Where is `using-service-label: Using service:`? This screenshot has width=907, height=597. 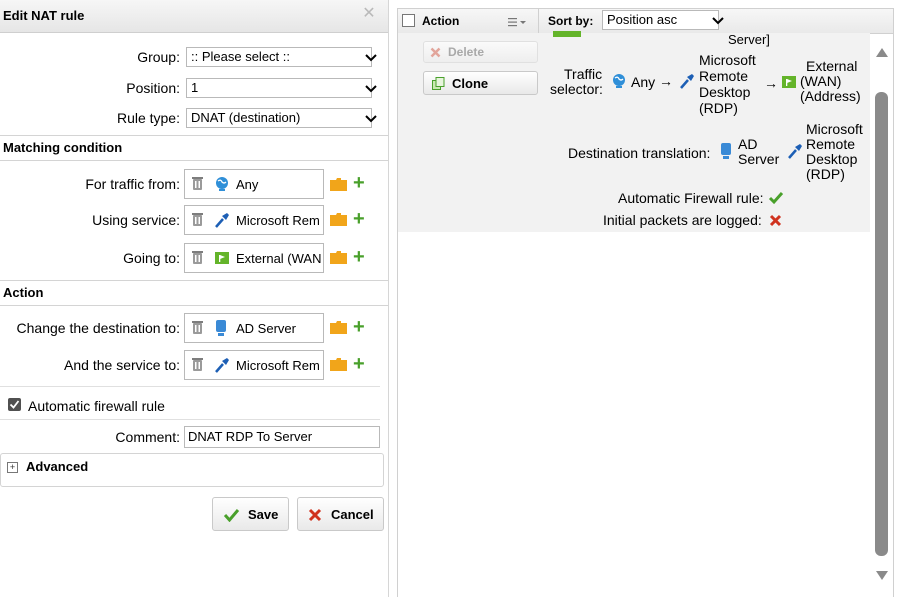
using-service-label: Using service: is located at coordinates (136, 220).